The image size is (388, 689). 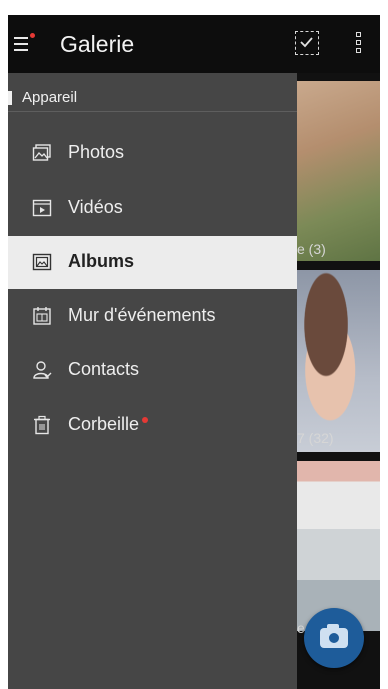 I want to click on section-header: Appareil, so click(x=152, y=99).